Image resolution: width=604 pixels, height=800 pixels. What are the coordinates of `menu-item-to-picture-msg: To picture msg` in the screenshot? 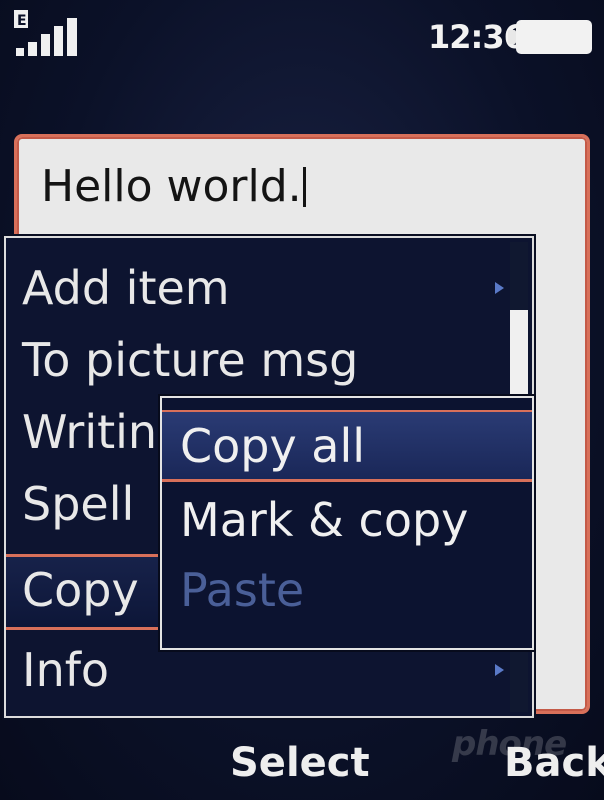 It's located at (259, 360).